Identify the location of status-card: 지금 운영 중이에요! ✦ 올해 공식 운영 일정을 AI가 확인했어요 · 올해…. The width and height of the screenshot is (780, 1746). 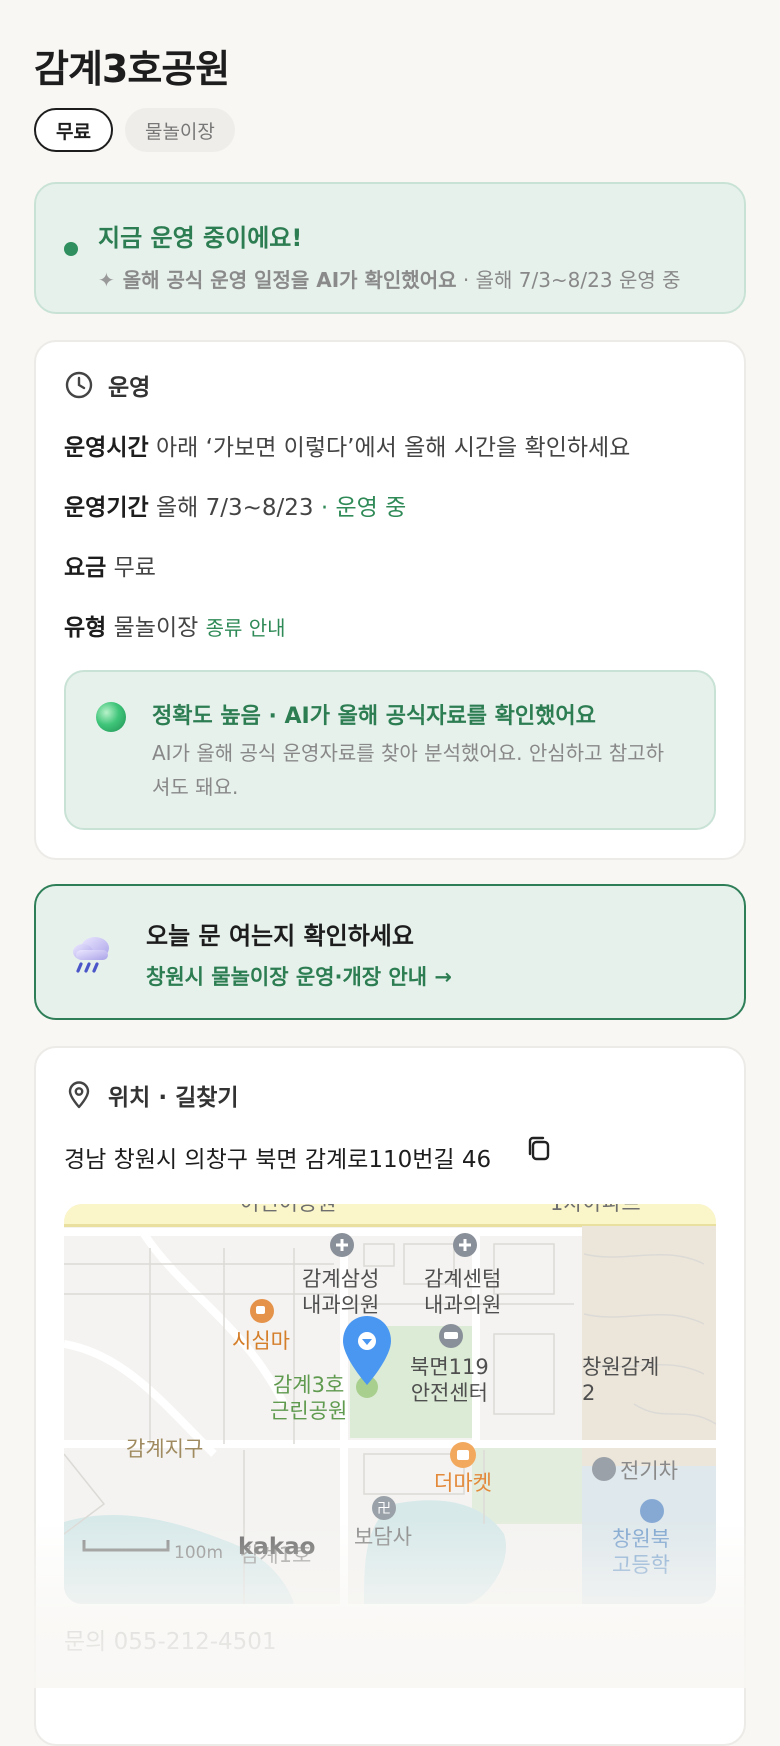
(390, 248).